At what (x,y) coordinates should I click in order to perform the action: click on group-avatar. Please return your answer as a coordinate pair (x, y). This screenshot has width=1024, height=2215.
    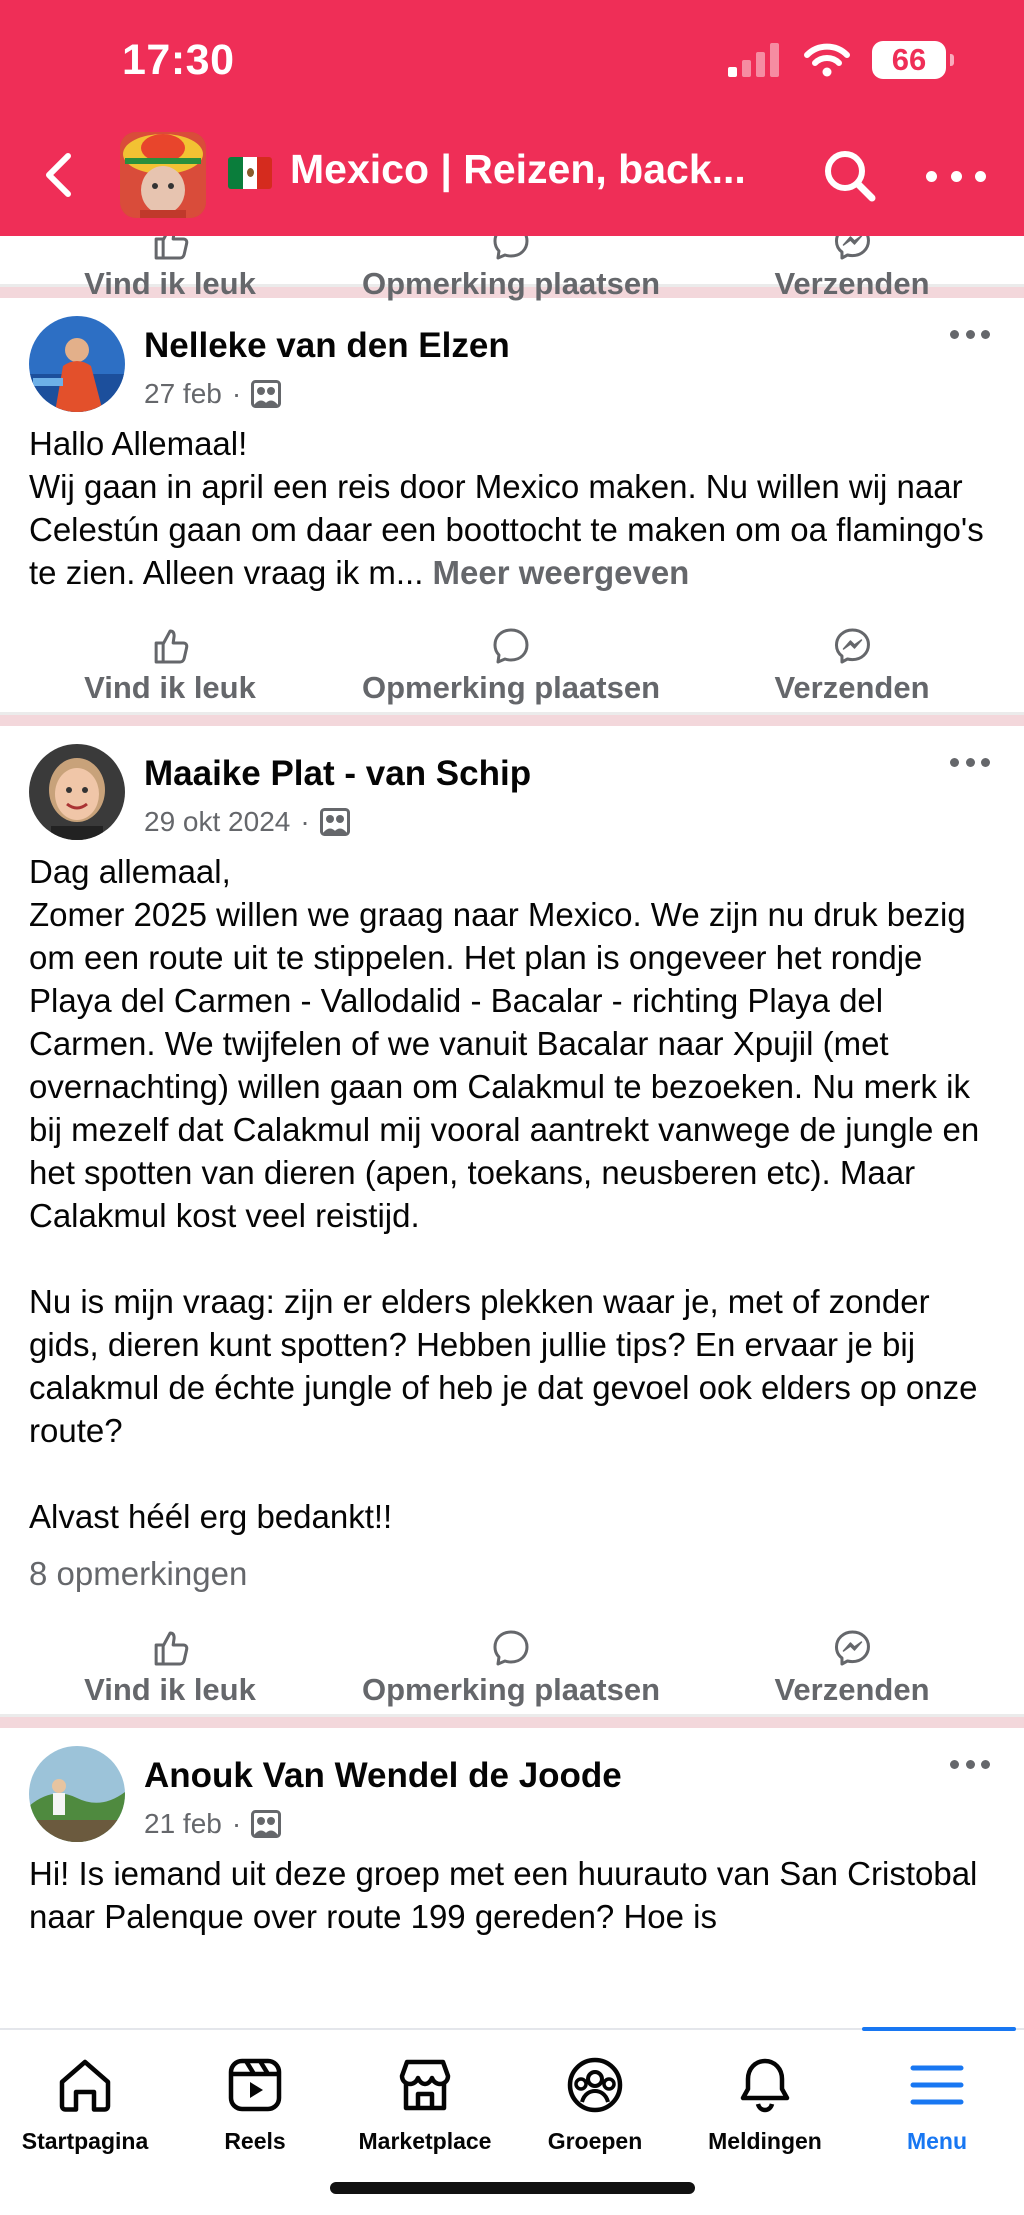
    Looking at the image, I should click on (163, 175).